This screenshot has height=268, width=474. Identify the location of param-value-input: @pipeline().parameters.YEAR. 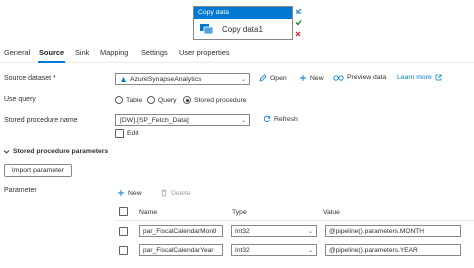
(393, 250).